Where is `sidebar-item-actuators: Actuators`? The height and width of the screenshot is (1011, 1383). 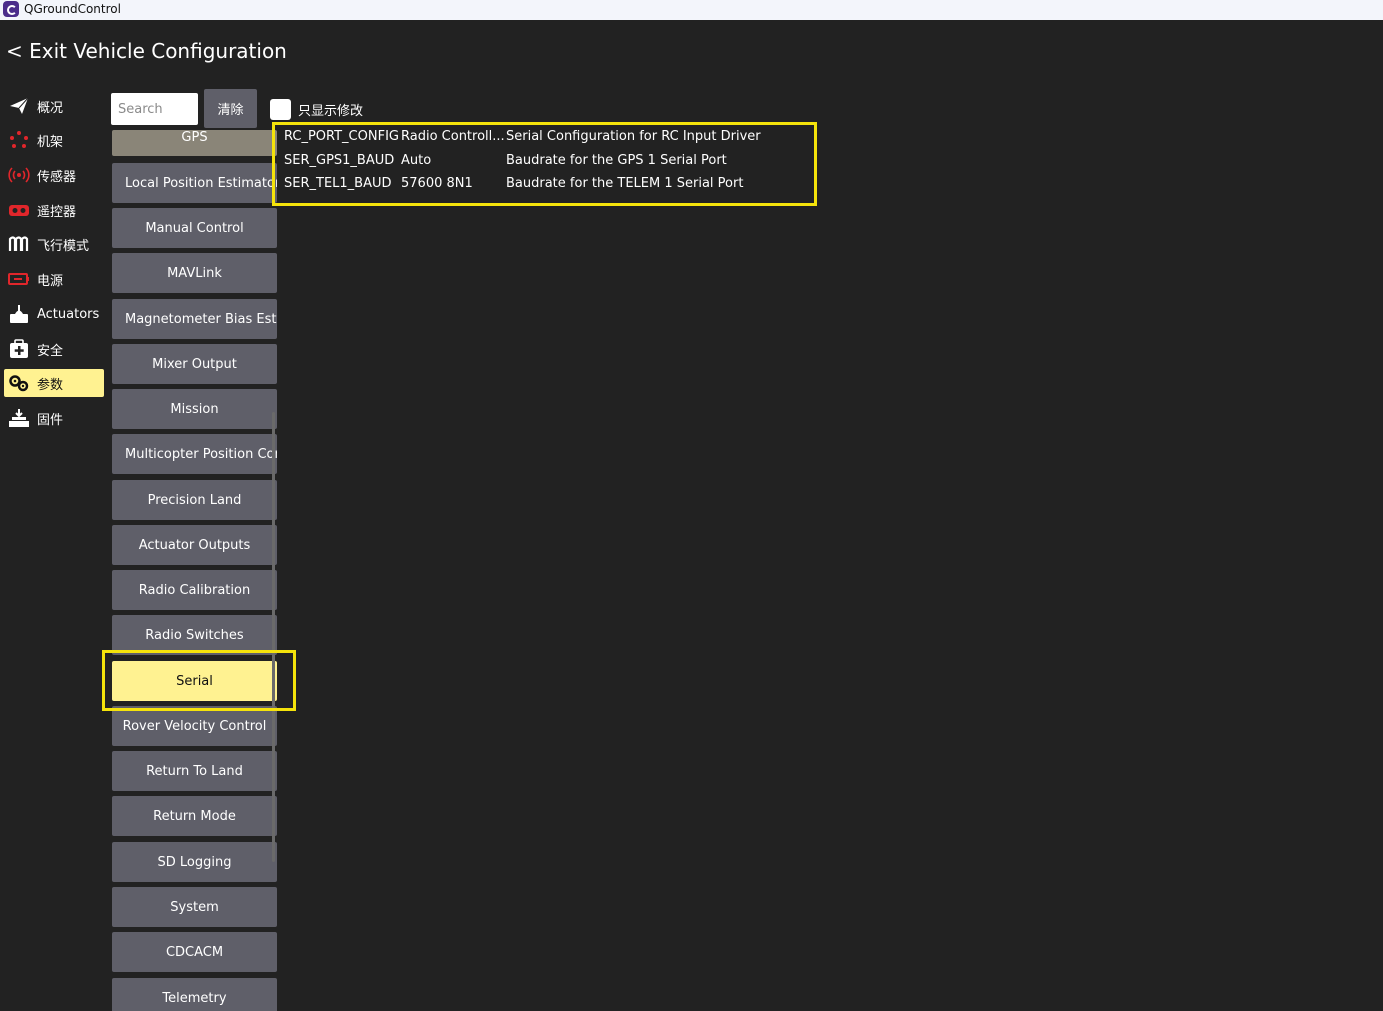
sidebar-item-actuators: Actuators is located at coordinates (54, 314).